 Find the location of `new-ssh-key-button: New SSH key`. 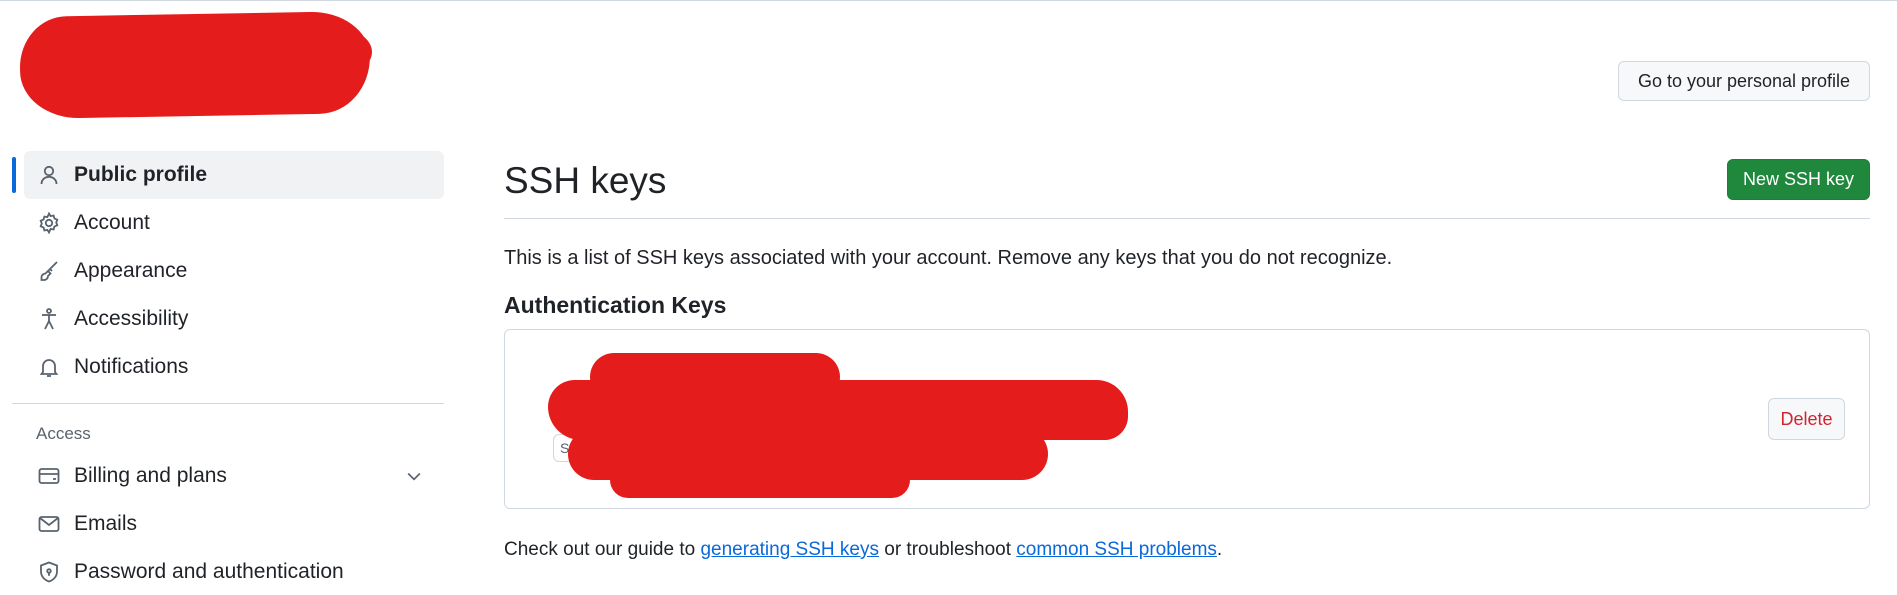

new-ssh-key-button: New SSH key is located at coordinates (1798, 179).